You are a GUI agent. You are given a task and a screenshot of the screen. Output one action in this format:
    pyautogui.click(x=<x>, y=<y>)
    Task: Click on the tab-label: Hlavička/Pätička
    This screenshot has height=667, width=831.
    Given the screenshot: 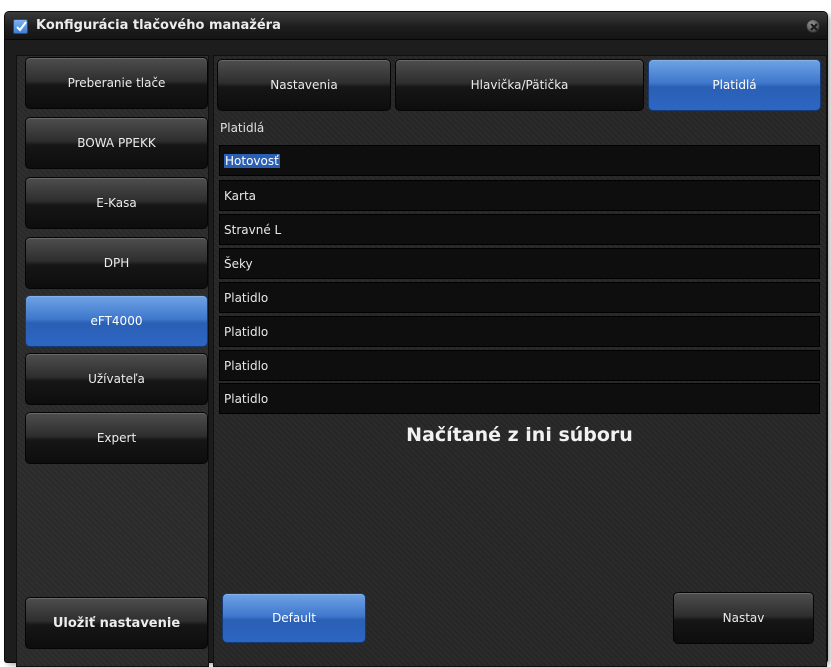 What is the action you would take?
    pyautogui.click(x=519, y=85)
    